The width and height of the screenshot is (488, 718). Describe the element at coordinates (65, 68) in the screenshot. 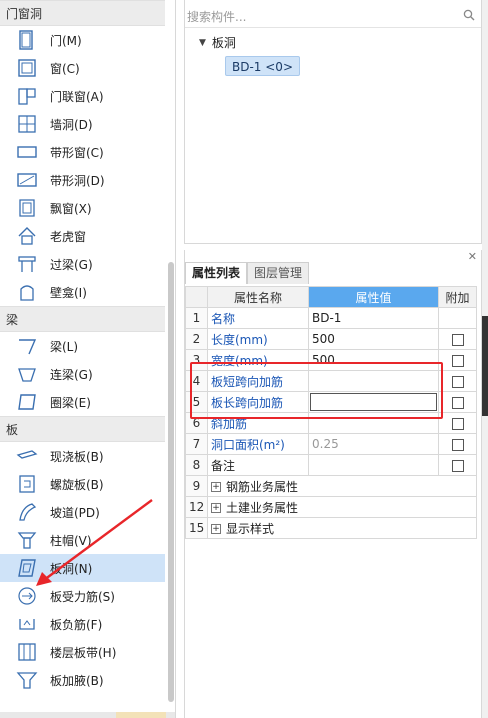

I see `component-type-label: 窗(C)` at that location.